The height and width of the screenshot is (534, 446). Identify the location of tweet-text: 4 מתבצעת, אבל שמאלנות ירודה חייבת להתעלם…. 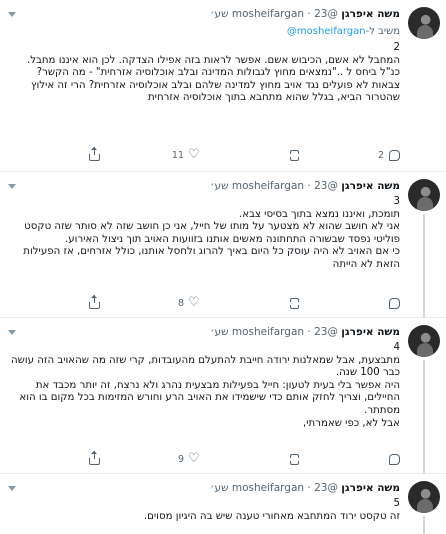
(205, 385).